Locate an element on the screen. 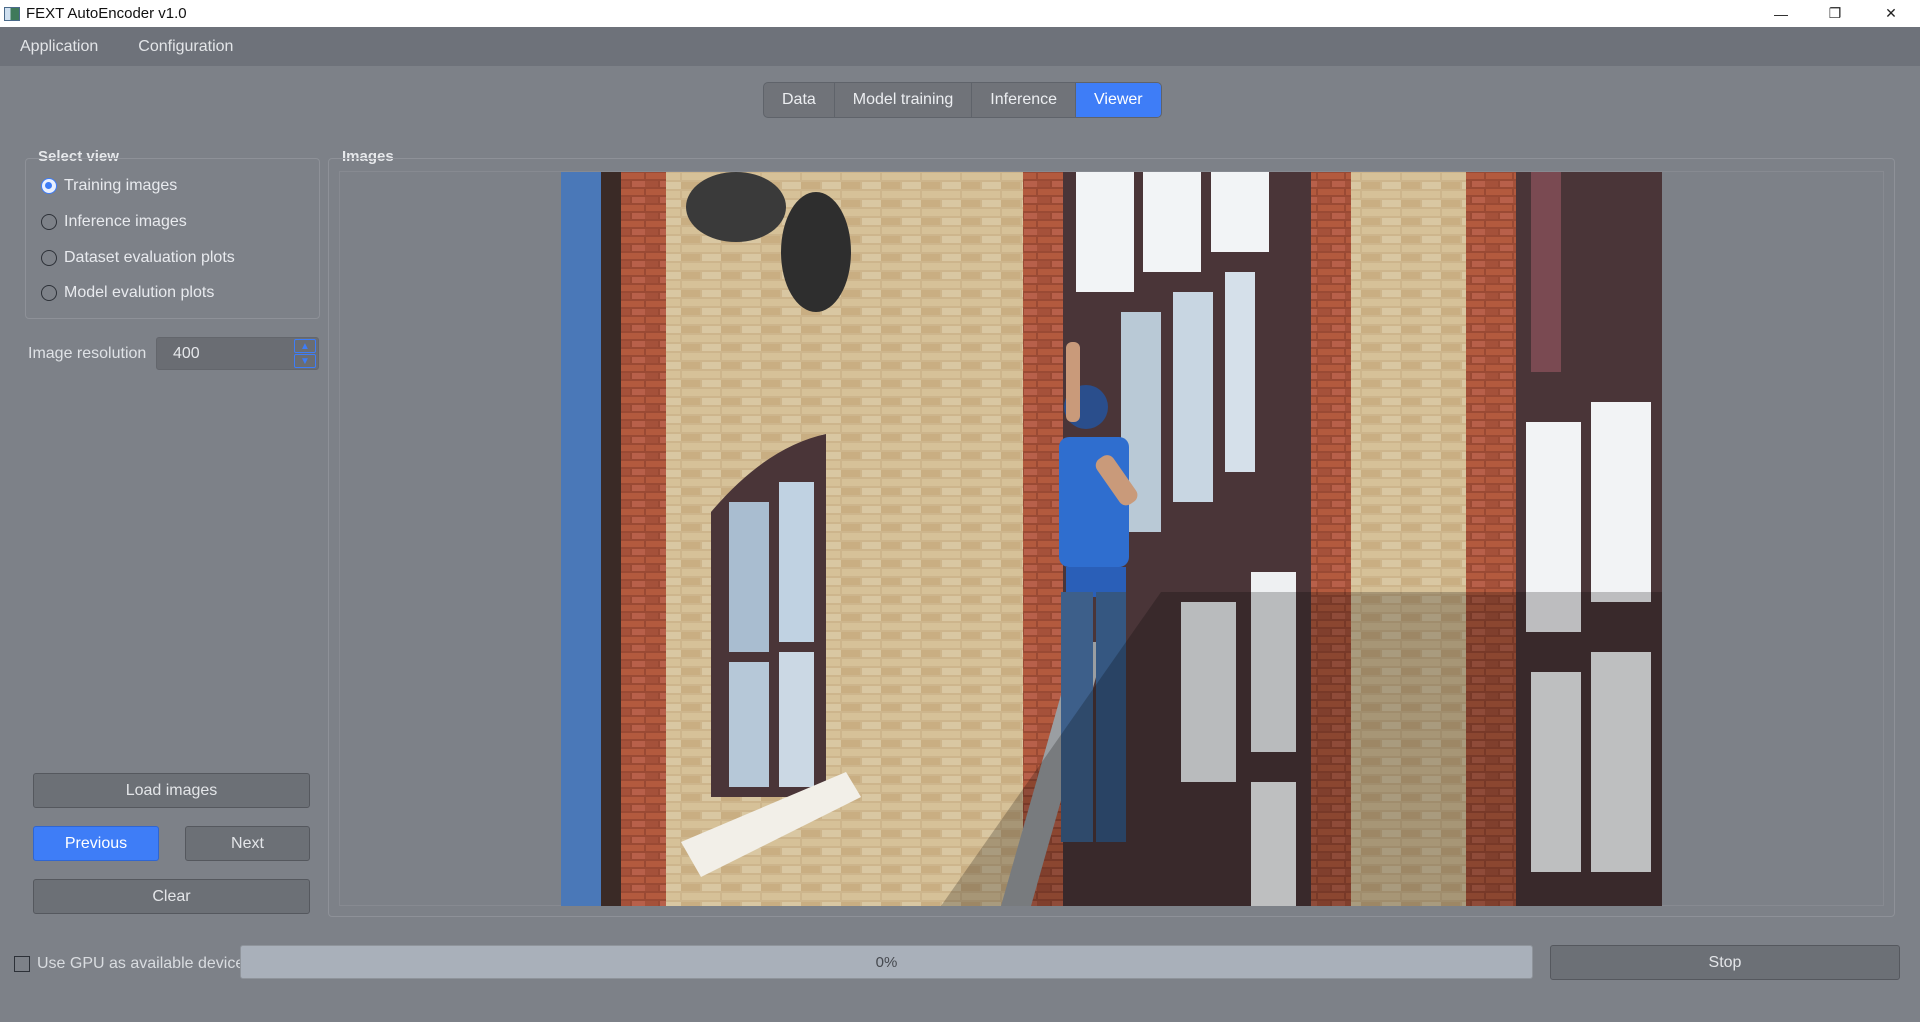 Image resolution: width=1920 pixels, height=1022 pixels. clear-button: Clear is located at coordinates (171, 896).